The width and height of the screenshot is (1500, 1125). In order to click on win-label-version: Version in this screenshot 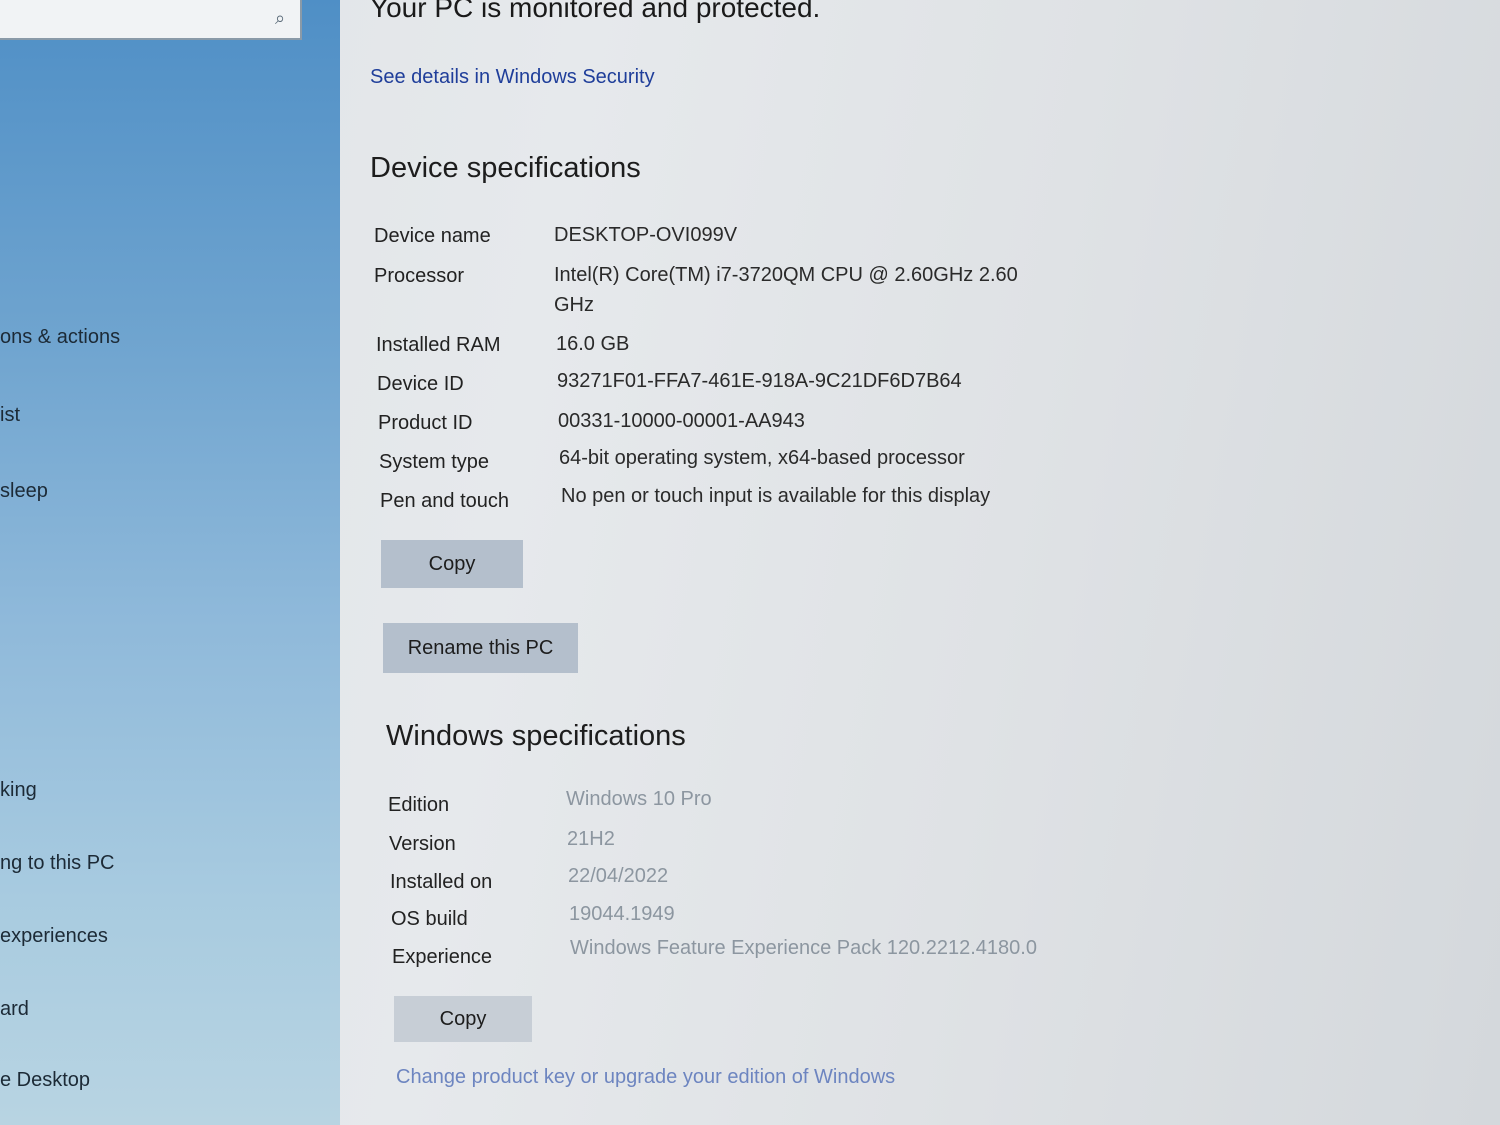, I will do `click(422, 844)`.